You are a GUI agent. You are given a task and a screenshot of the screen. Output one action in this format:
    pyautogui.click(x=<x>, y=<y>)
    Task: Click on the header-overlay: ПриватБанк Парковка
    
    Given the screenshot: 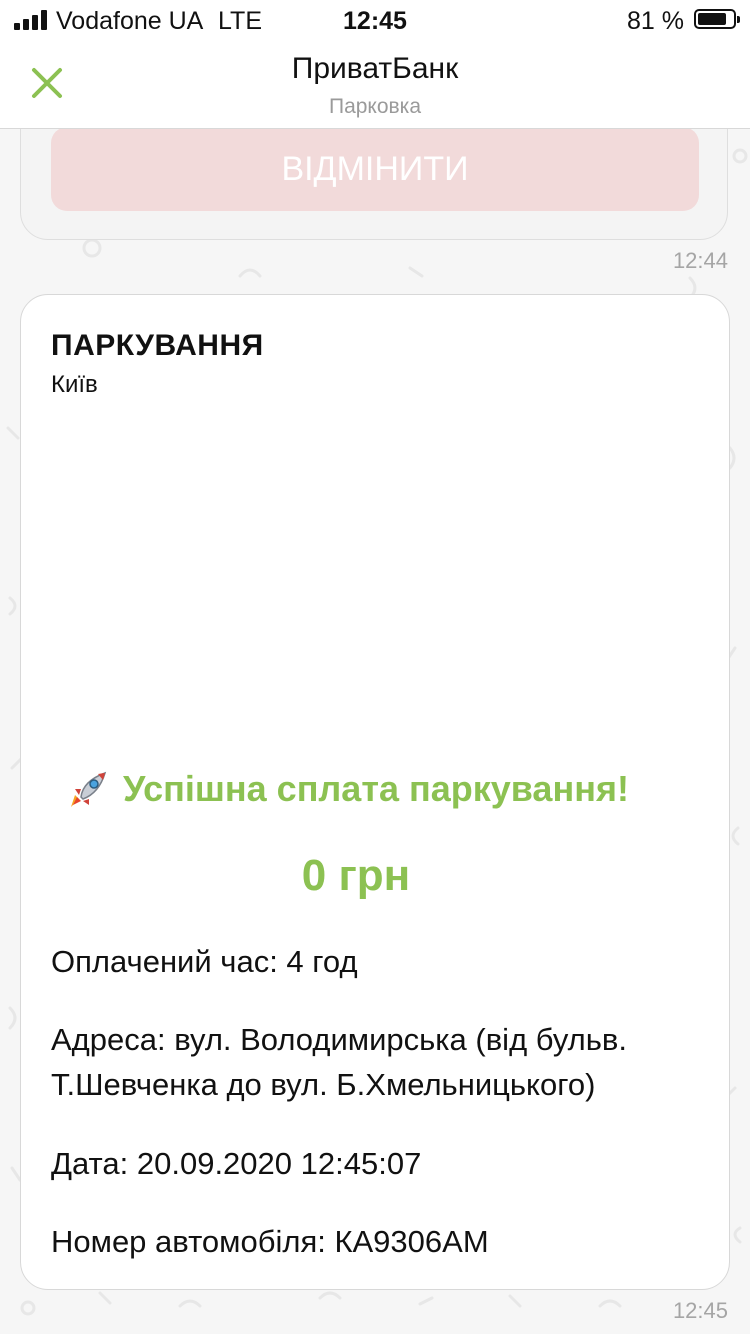 What is the action you would take?
    pyautogui.click(x=375, y=84)
    